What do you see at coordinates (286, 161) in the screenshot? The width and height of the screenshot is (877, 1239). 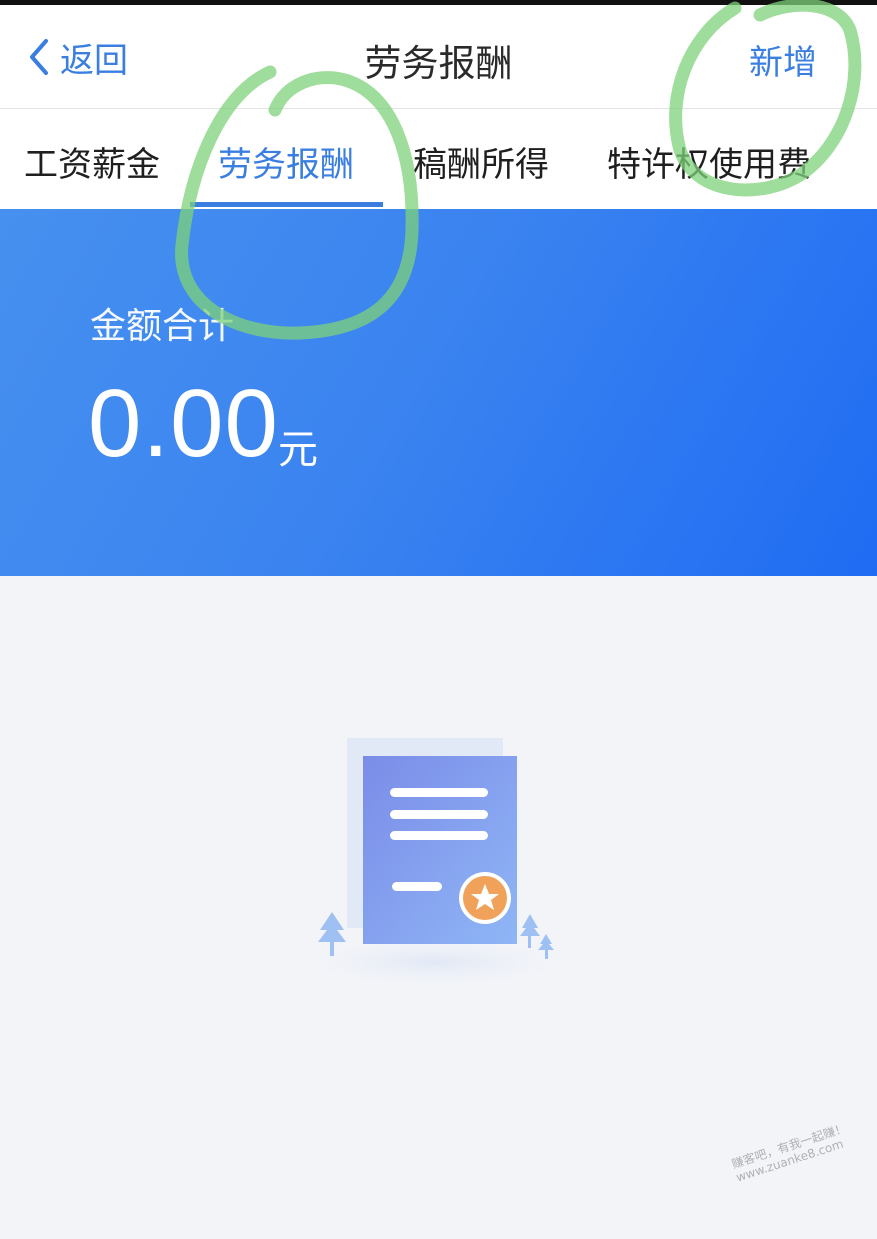 I see `tab-labor-remuneration: 劳务报酬` at bounding box center [286, 161].